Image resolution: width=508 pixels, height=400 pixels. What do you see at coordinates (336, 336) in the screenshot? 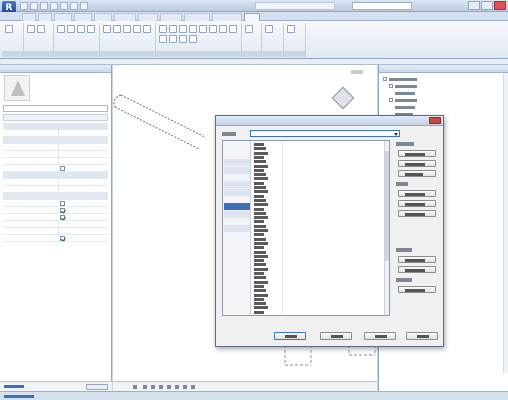
I see `cancel-button` at bounding box center [336, 336].